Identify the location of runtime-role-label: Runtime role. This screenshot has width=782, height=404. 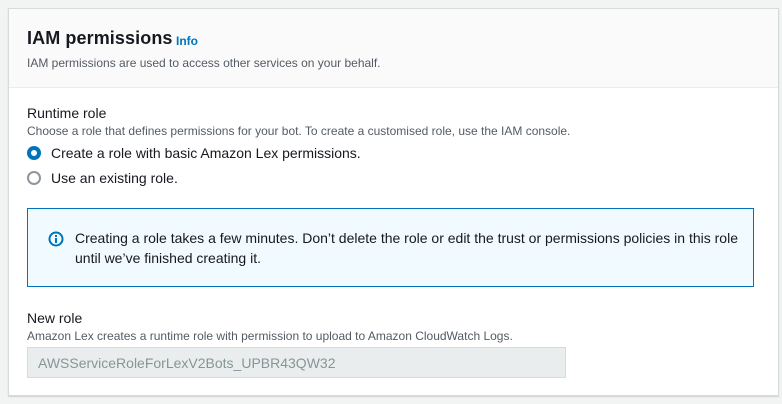
(67, 113).